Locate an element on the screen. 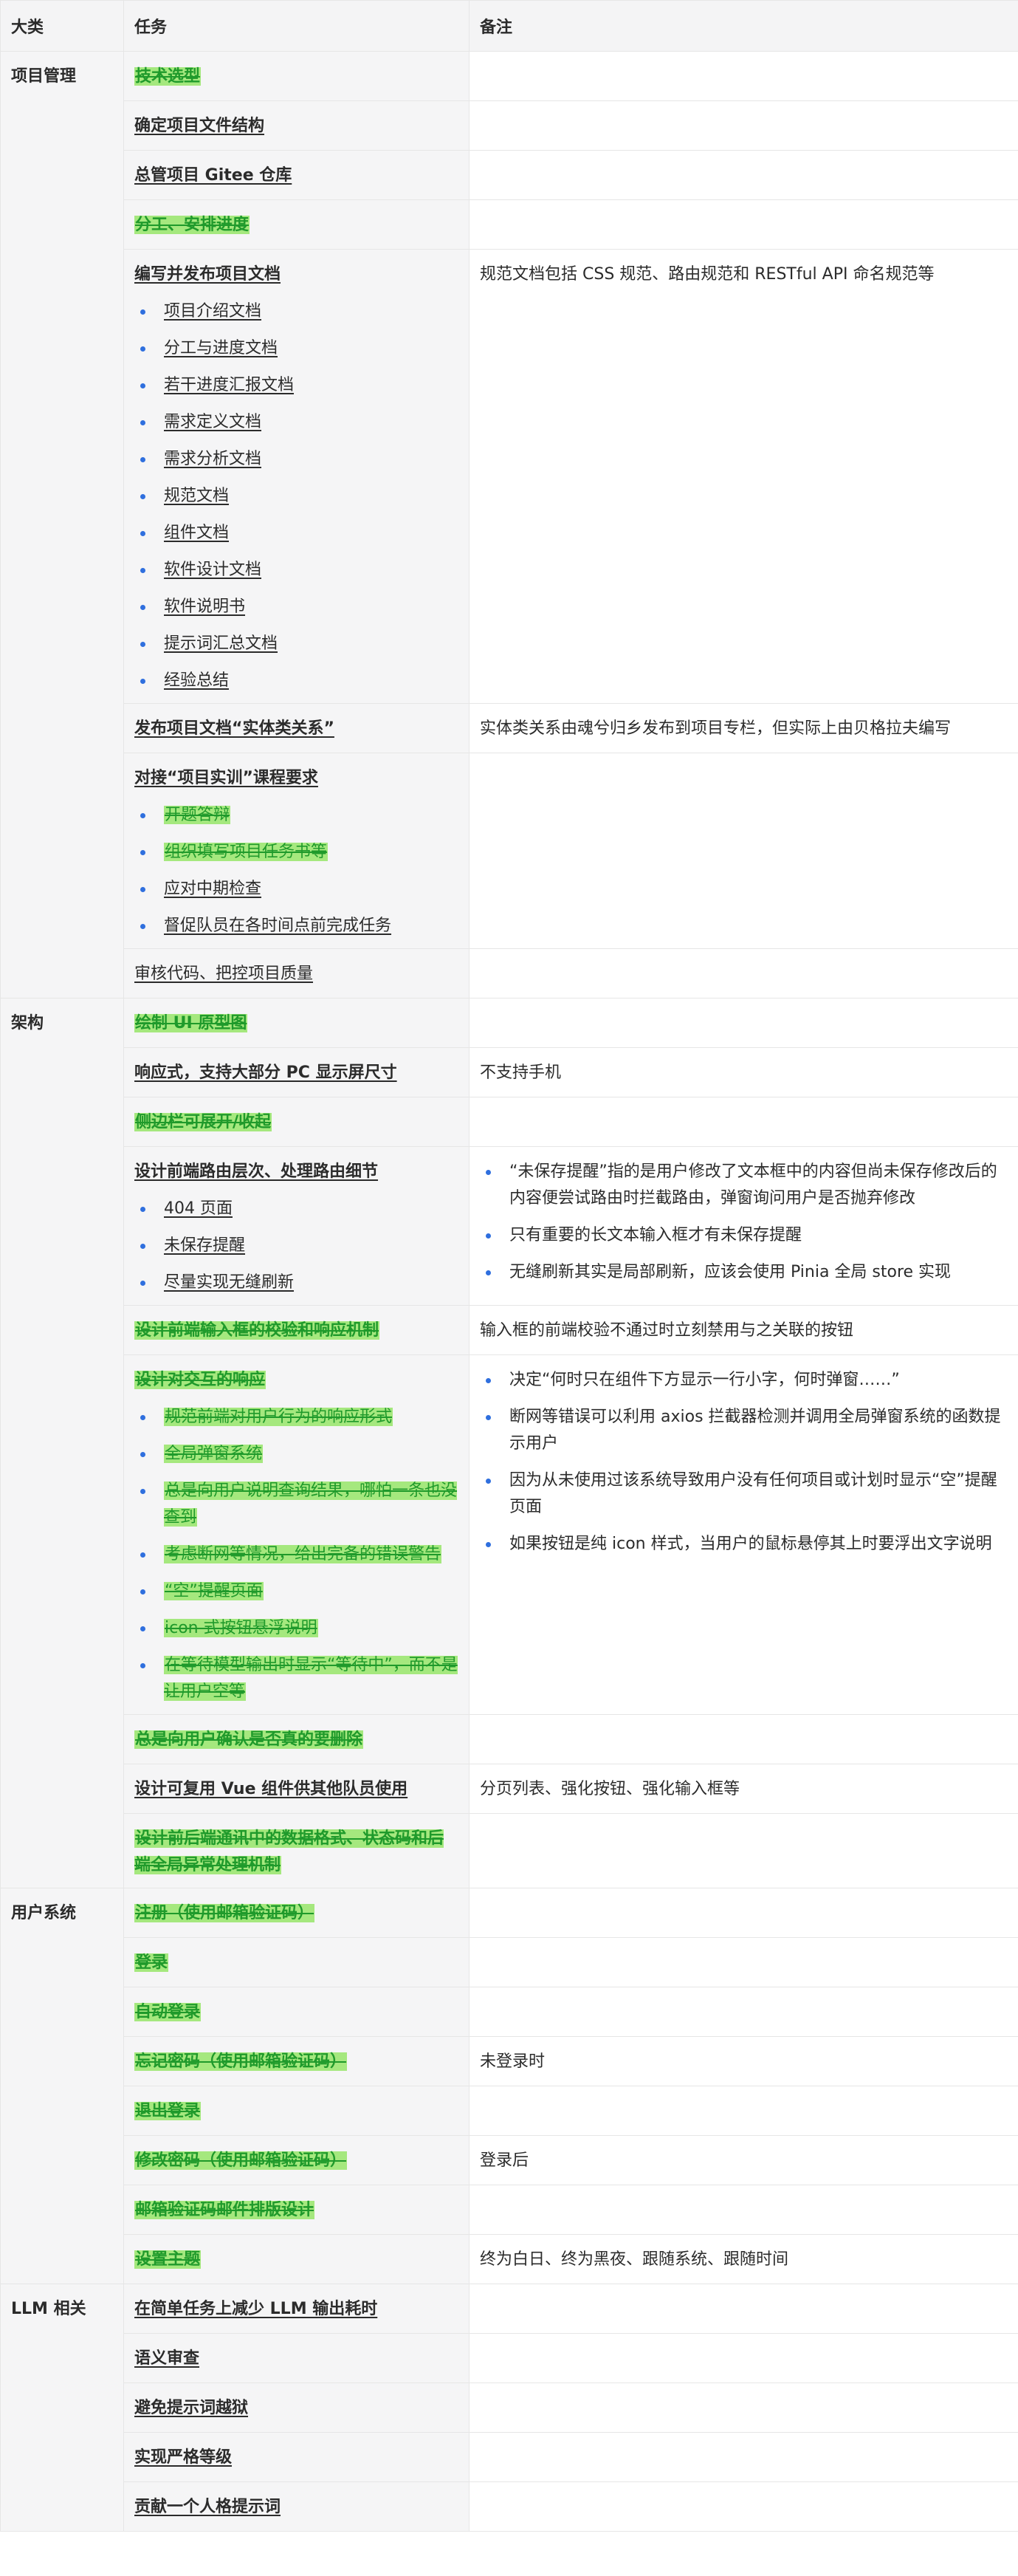 This screenshot has height=2576, width=1018. task-cell: 设计前后端通讯中的数据格式、状态码和后端全局异常处理机制 is located at coordinates (296, 1850).